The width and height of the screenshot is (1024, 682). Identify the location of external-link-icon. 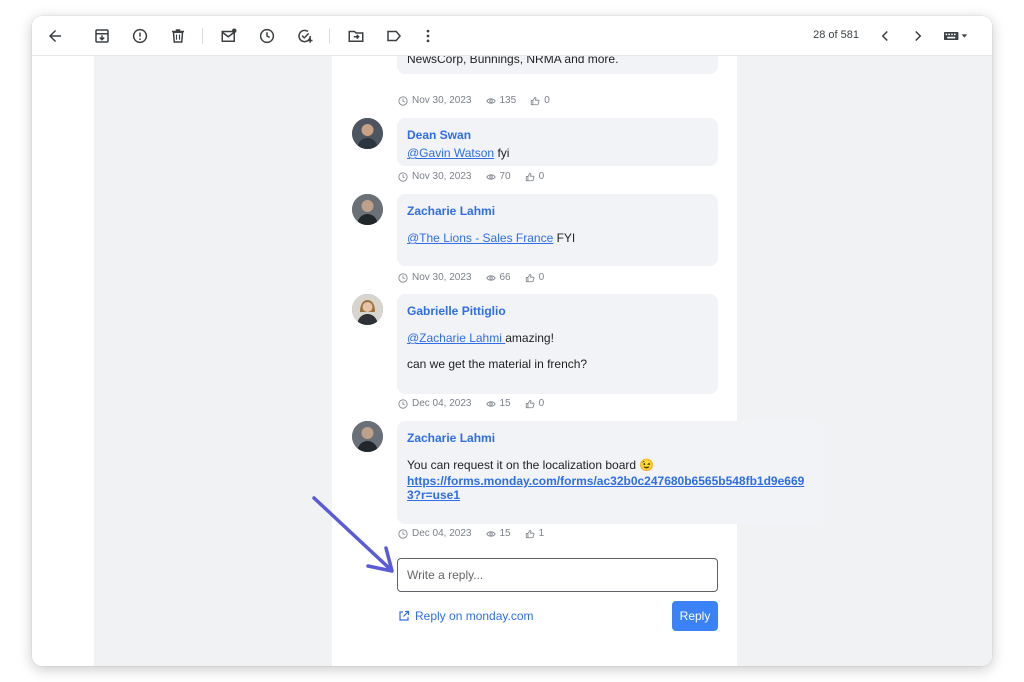
(404, 615).